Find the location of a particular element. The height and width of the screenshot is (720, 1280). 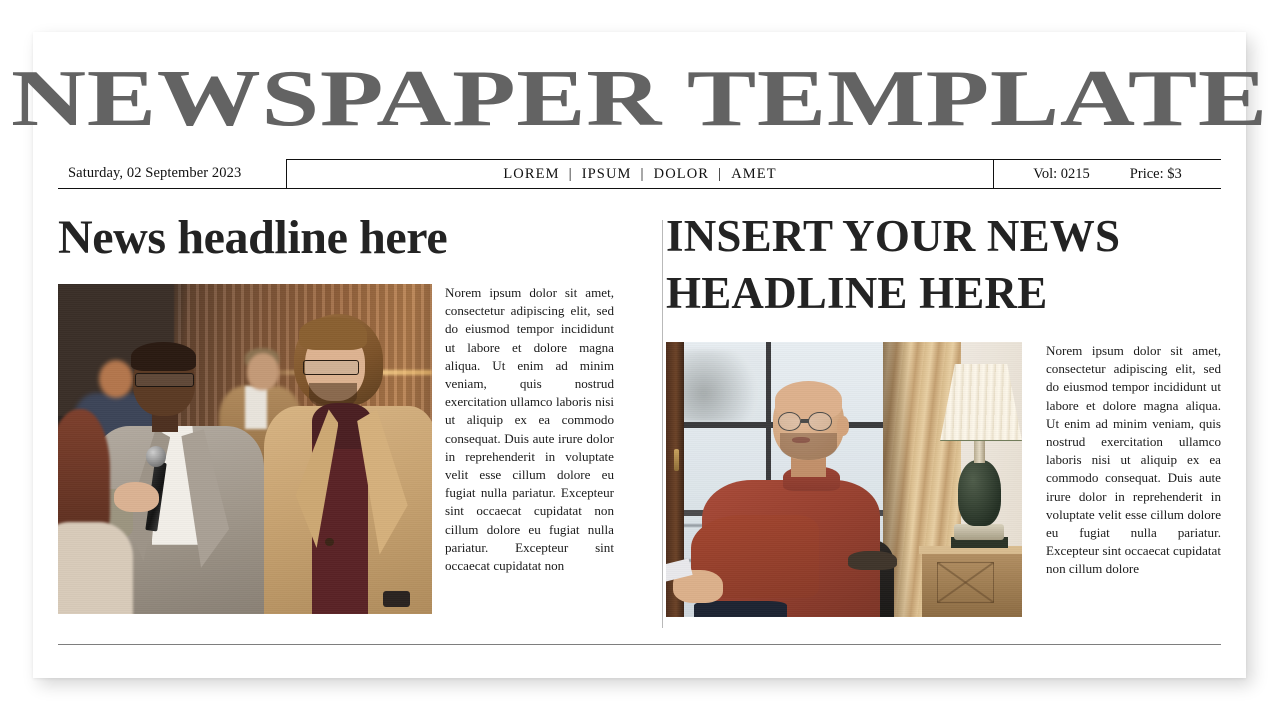

right-article-headline: Insert your news headline here is located at coordinates (893, 264).